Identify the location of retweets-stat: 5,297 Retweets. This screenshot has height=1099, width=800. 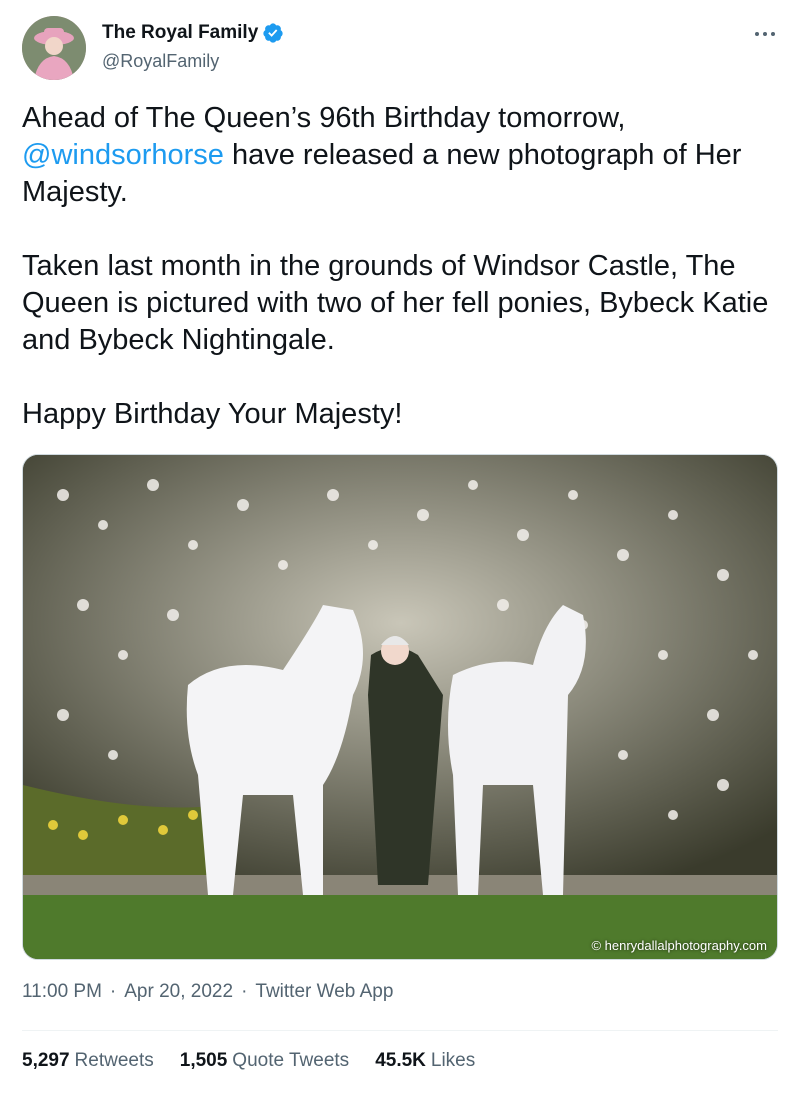
(88, 1061).